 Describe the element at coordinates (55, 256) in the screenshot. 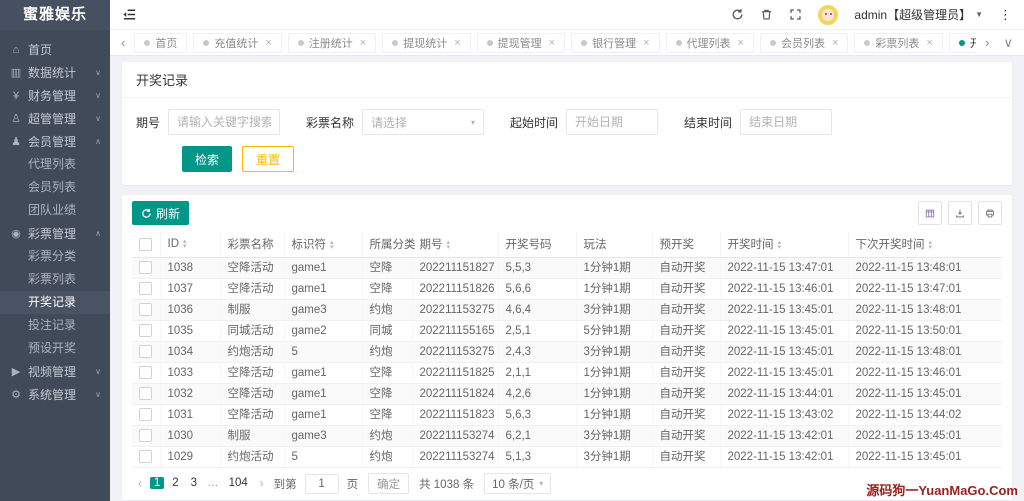

I see `sidebar-subitem: 彩票分类` at that location.